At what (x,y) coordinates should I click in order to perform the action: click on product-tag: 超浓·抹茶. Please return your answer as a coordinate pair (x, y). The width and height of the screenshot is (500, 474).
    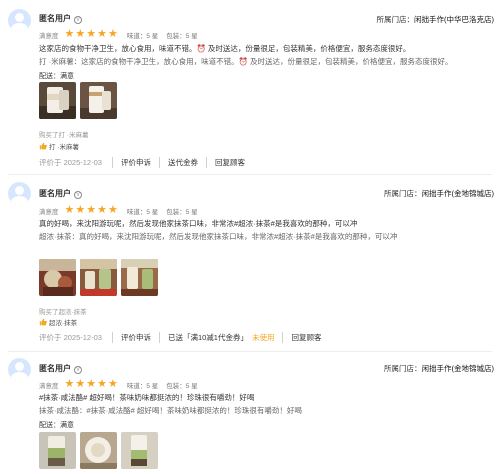
    Looking at the image, I should click on (58, 322).